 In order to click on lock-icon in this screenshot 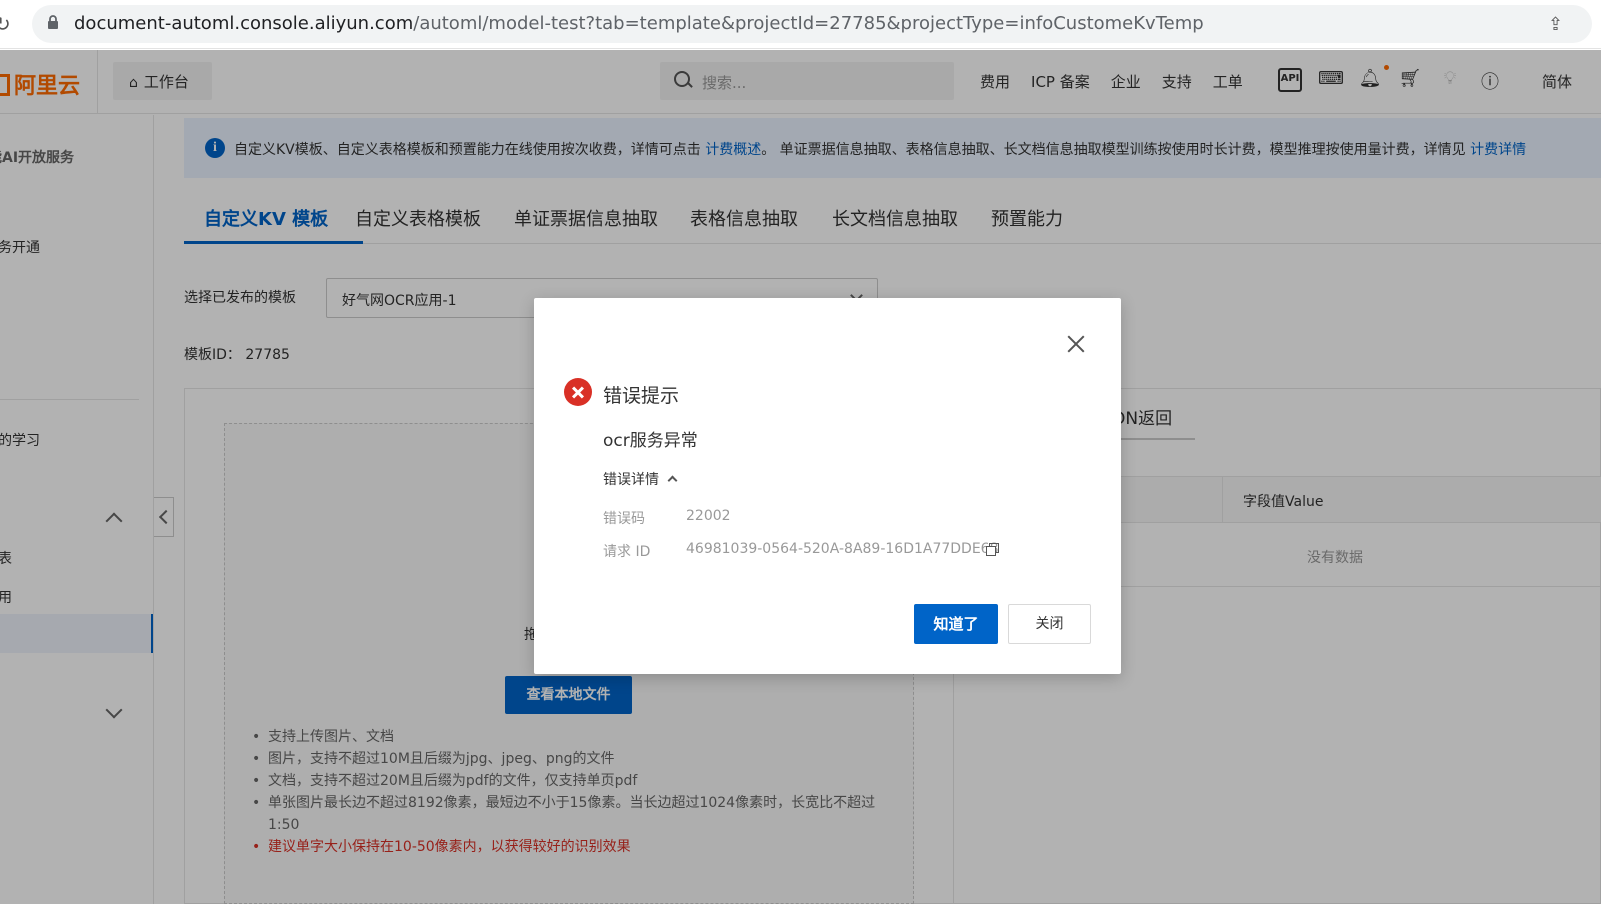, I will do `click(53, 22)`.